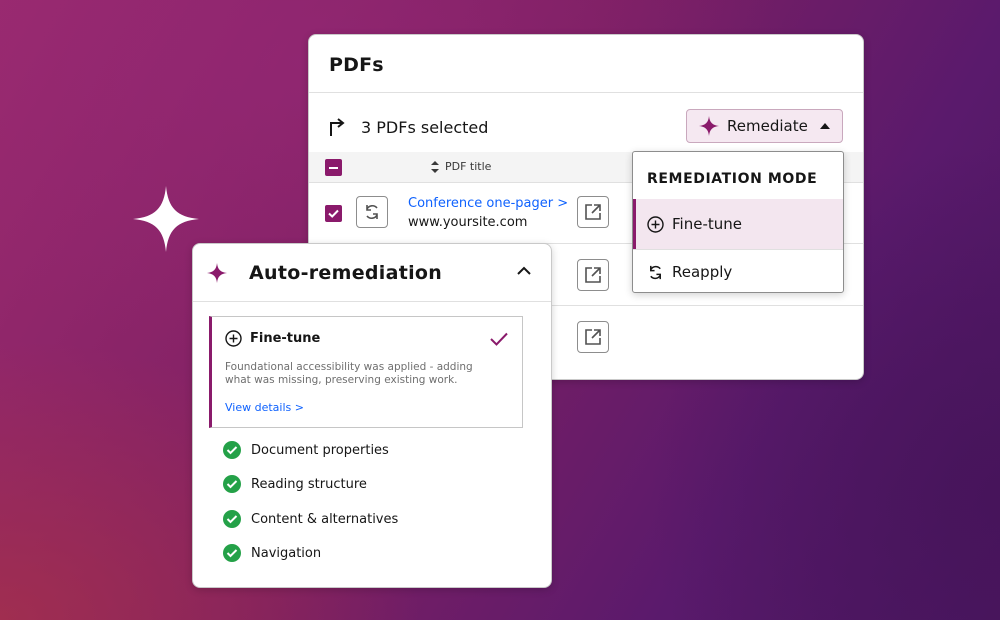  Describe the element at coordinates (264, 407) in the screenshot. I see `view-details-link: View details >` at that location.